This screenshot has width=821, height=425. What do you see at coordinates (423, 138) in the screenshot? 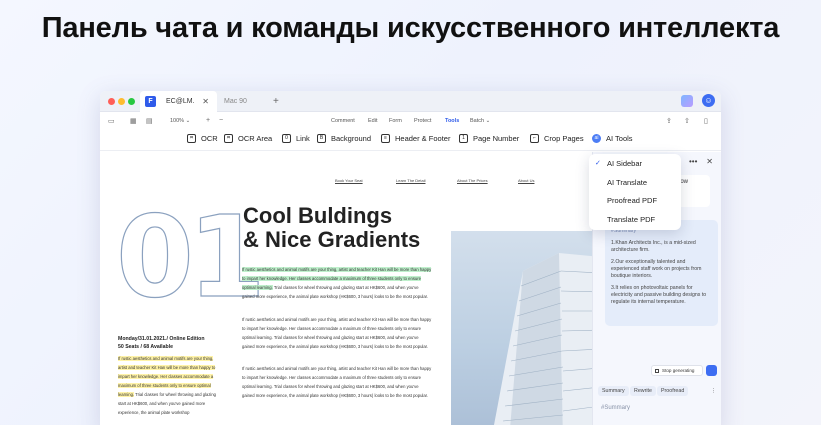
I see `header-footer-label: Header & Footer` at bounding box center [423, 138].